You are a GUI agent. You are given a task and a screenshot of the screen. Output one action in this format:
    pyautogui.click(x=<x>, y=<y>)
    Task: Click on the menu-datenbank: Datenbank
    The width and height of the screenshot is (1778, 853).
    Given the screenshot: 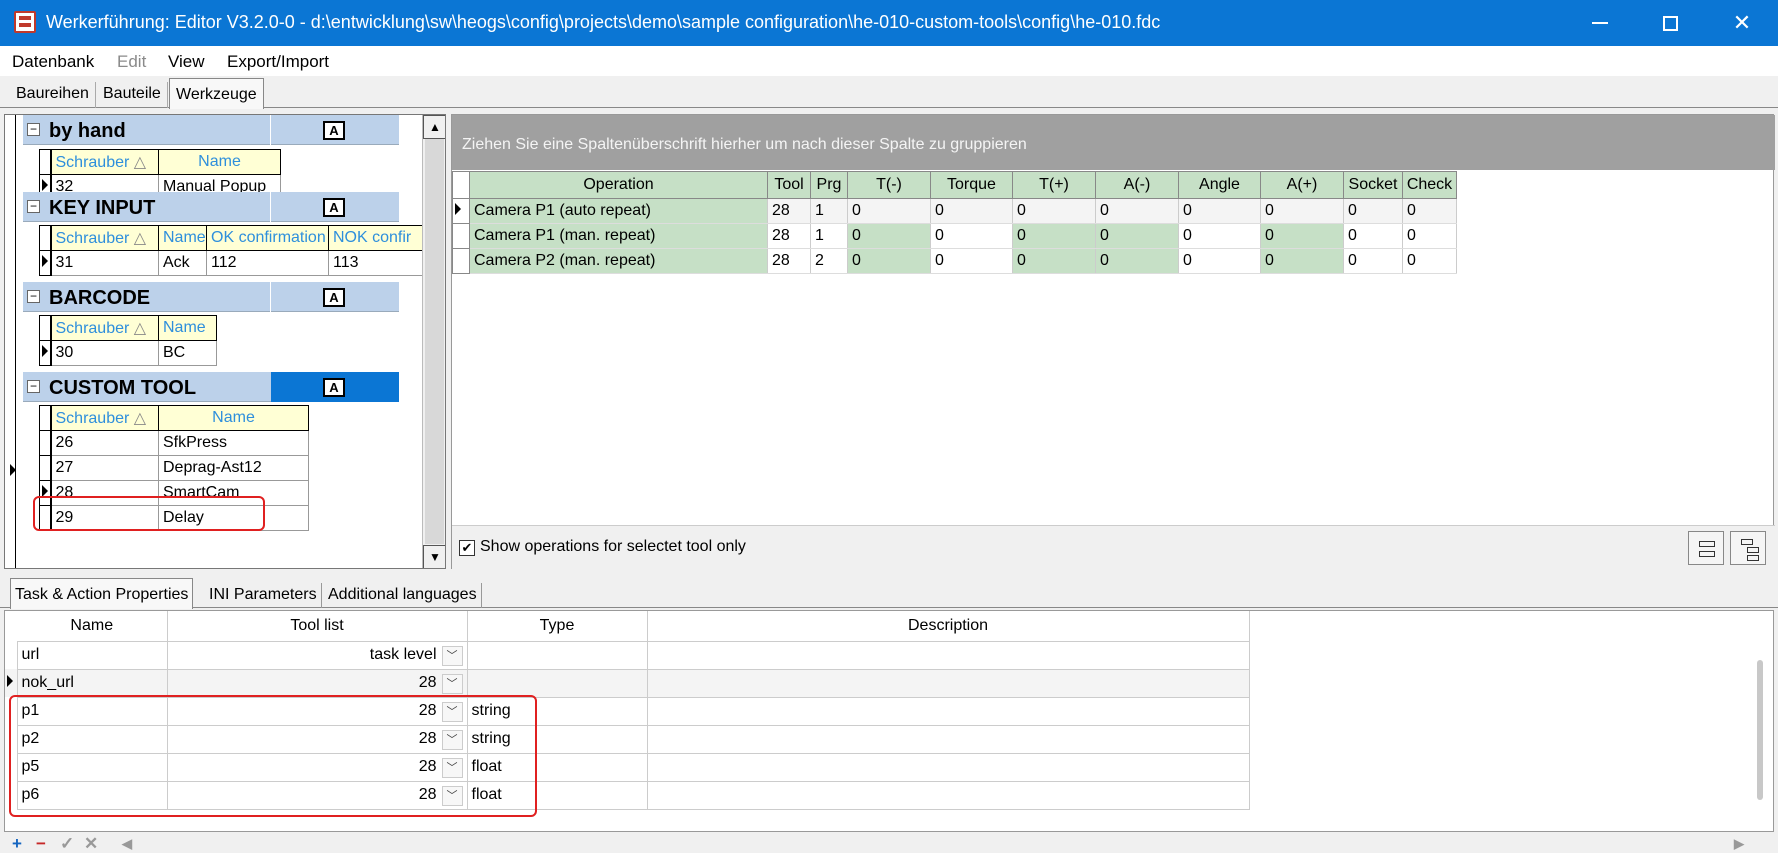 What is the action you would take?
    pyautogui.click(x=53, y=62)
    